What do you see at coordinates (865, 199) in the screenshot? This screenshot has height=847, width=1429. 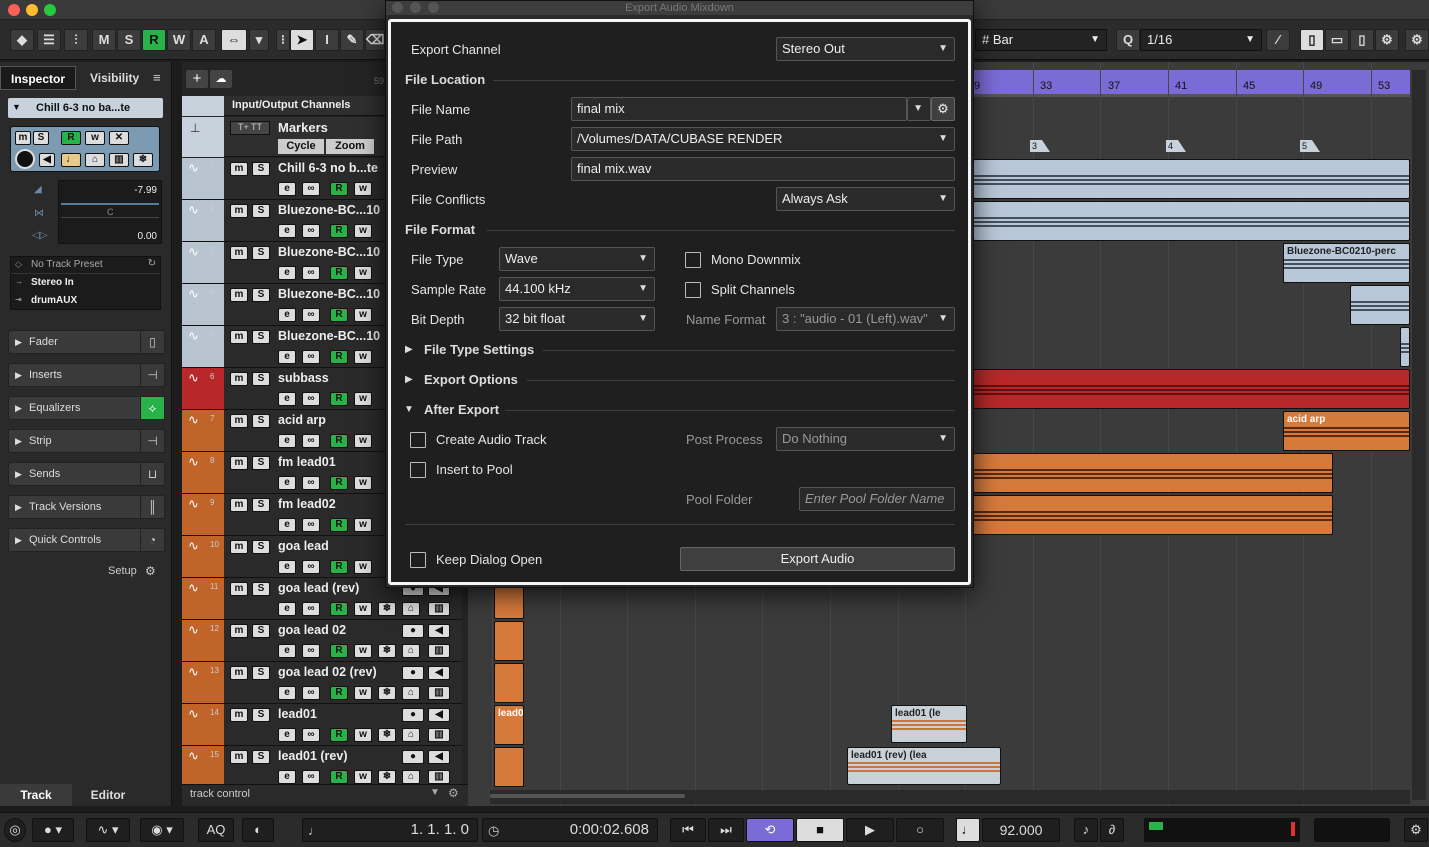 I see `file-conflicts-dropdown: Always Ask ▼` at bounding box center [865, 199].